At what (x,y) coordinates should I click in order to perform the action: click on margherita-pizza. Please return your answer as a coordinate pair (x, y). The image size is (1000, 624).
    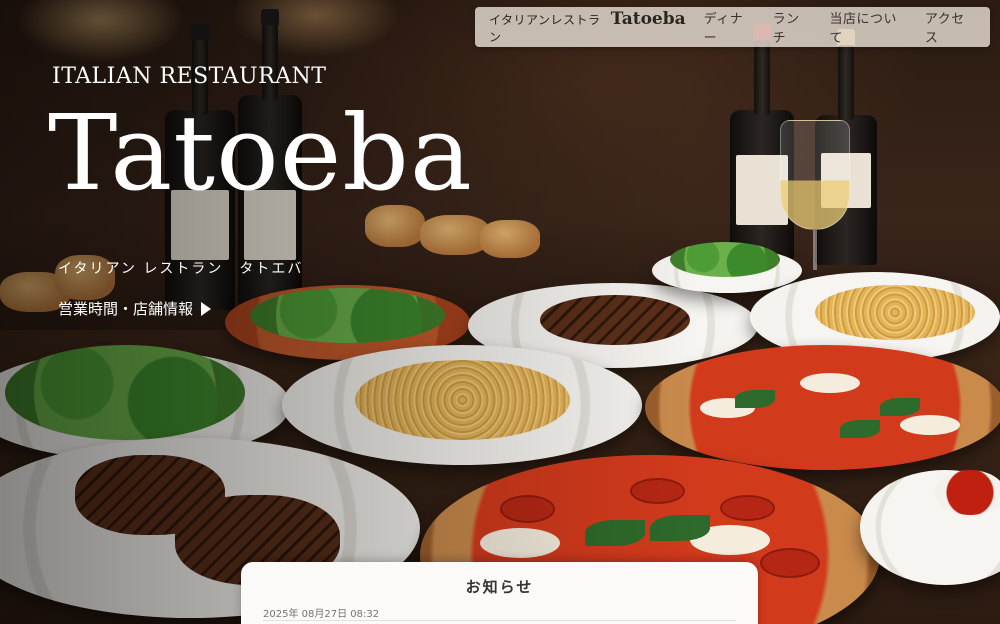
    Looking at the image, I should click on (822, 407).